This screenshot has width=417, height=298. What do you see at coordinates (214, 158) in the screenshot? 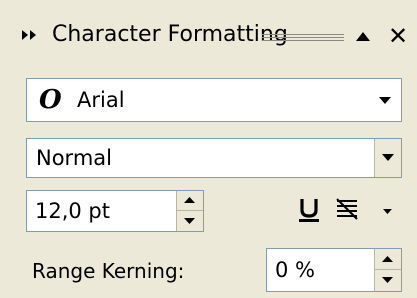
I see `font-style-dropdown: Normal` at bounding box center [214, 158].